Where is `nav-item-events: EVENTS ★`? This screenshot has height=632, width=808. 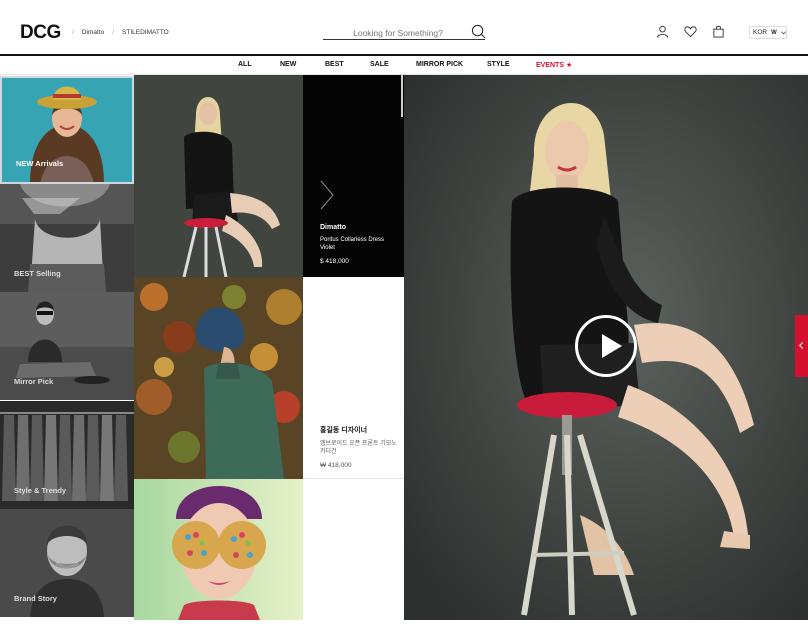
nav-item-events: EVENTS ★ is located at coordinates (554, 65).